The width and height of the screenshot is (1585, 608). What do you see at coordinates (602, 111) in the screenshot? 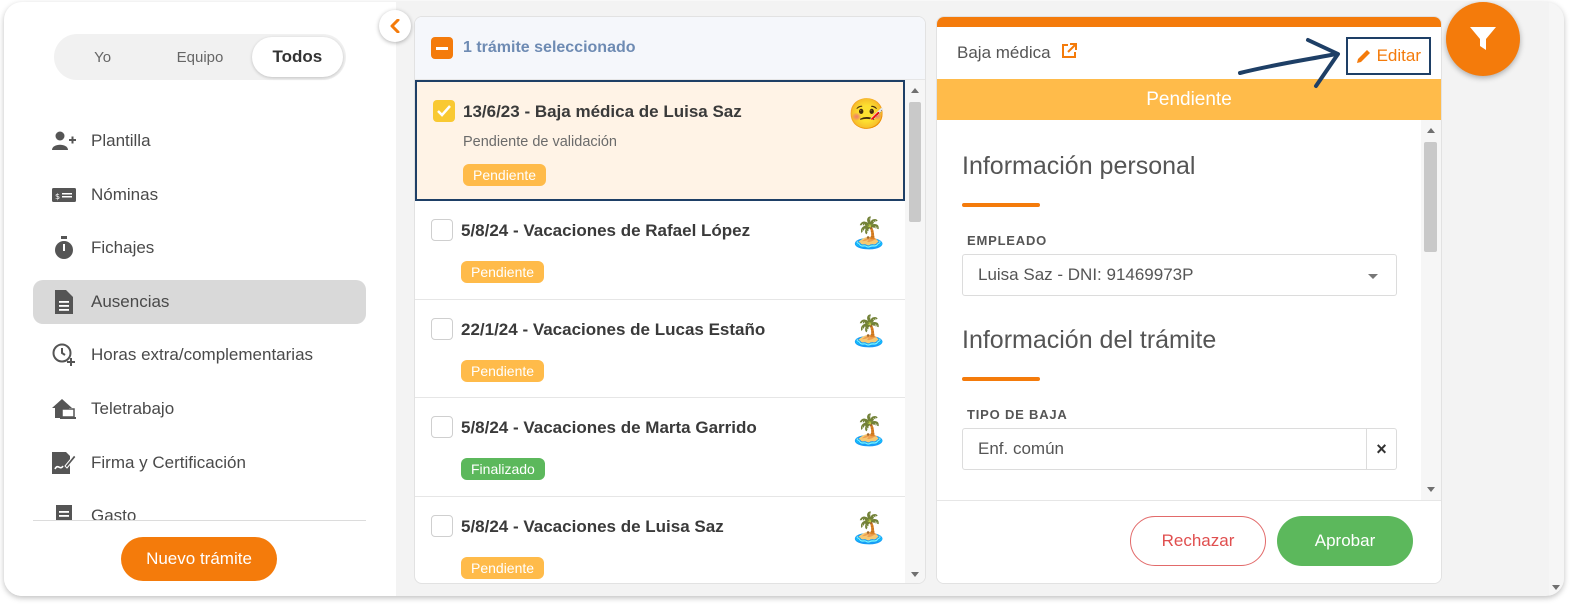
I see `item-title: 13/6/23 - Baja médica de Luisa Saz` at bounding box center [602, 111].